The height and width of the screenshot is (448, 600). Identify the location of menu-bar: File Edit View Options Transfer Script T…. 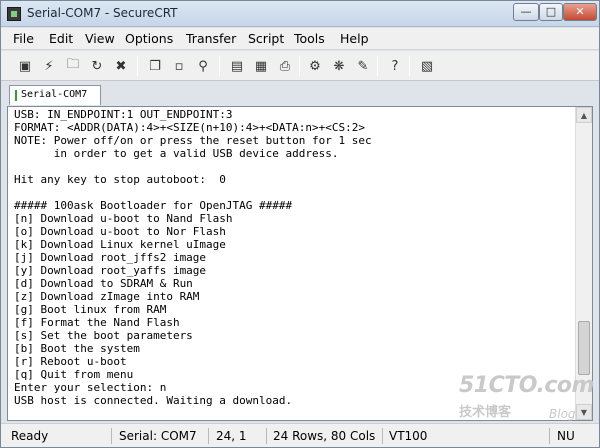
(300, 39).